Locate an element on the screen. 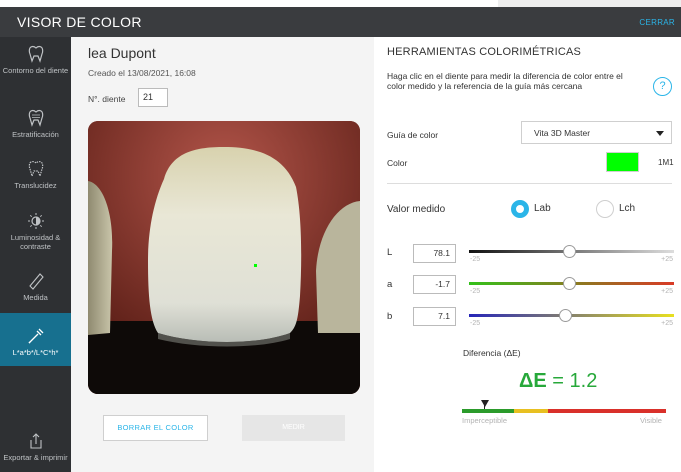 This screenshot has height=472, width=681. tools-title: HERRAMIENTAS COLORIMÉTRICAS is located at coordinates (484, 52).